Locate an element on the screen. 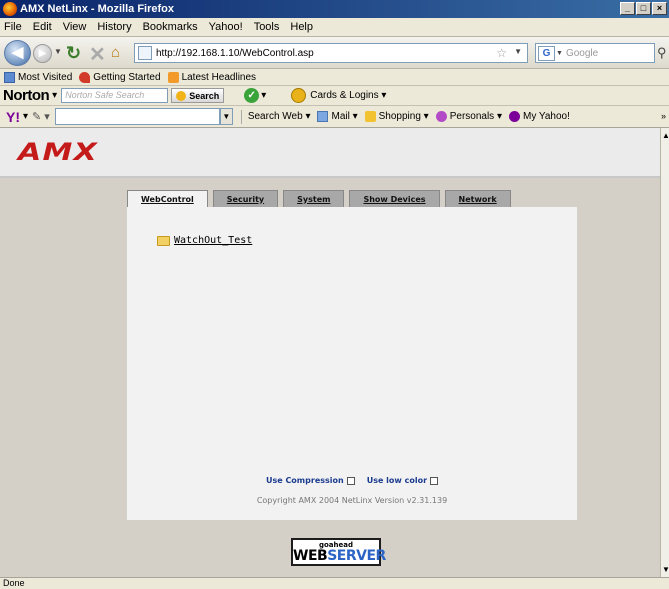 The width and height of the screenshot is (669, 589). yahoo-personals: Personals ▾ is located at coordinates (468, 116).